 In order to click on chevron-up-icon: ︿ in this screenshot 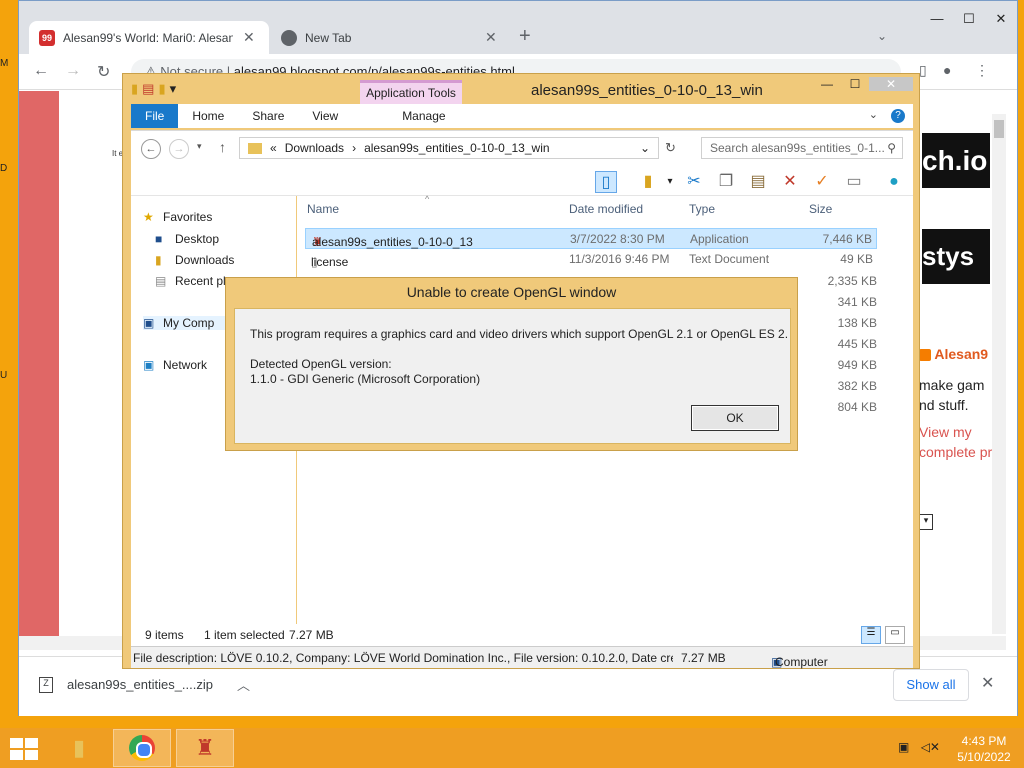, I will do `click(243, 684)`.